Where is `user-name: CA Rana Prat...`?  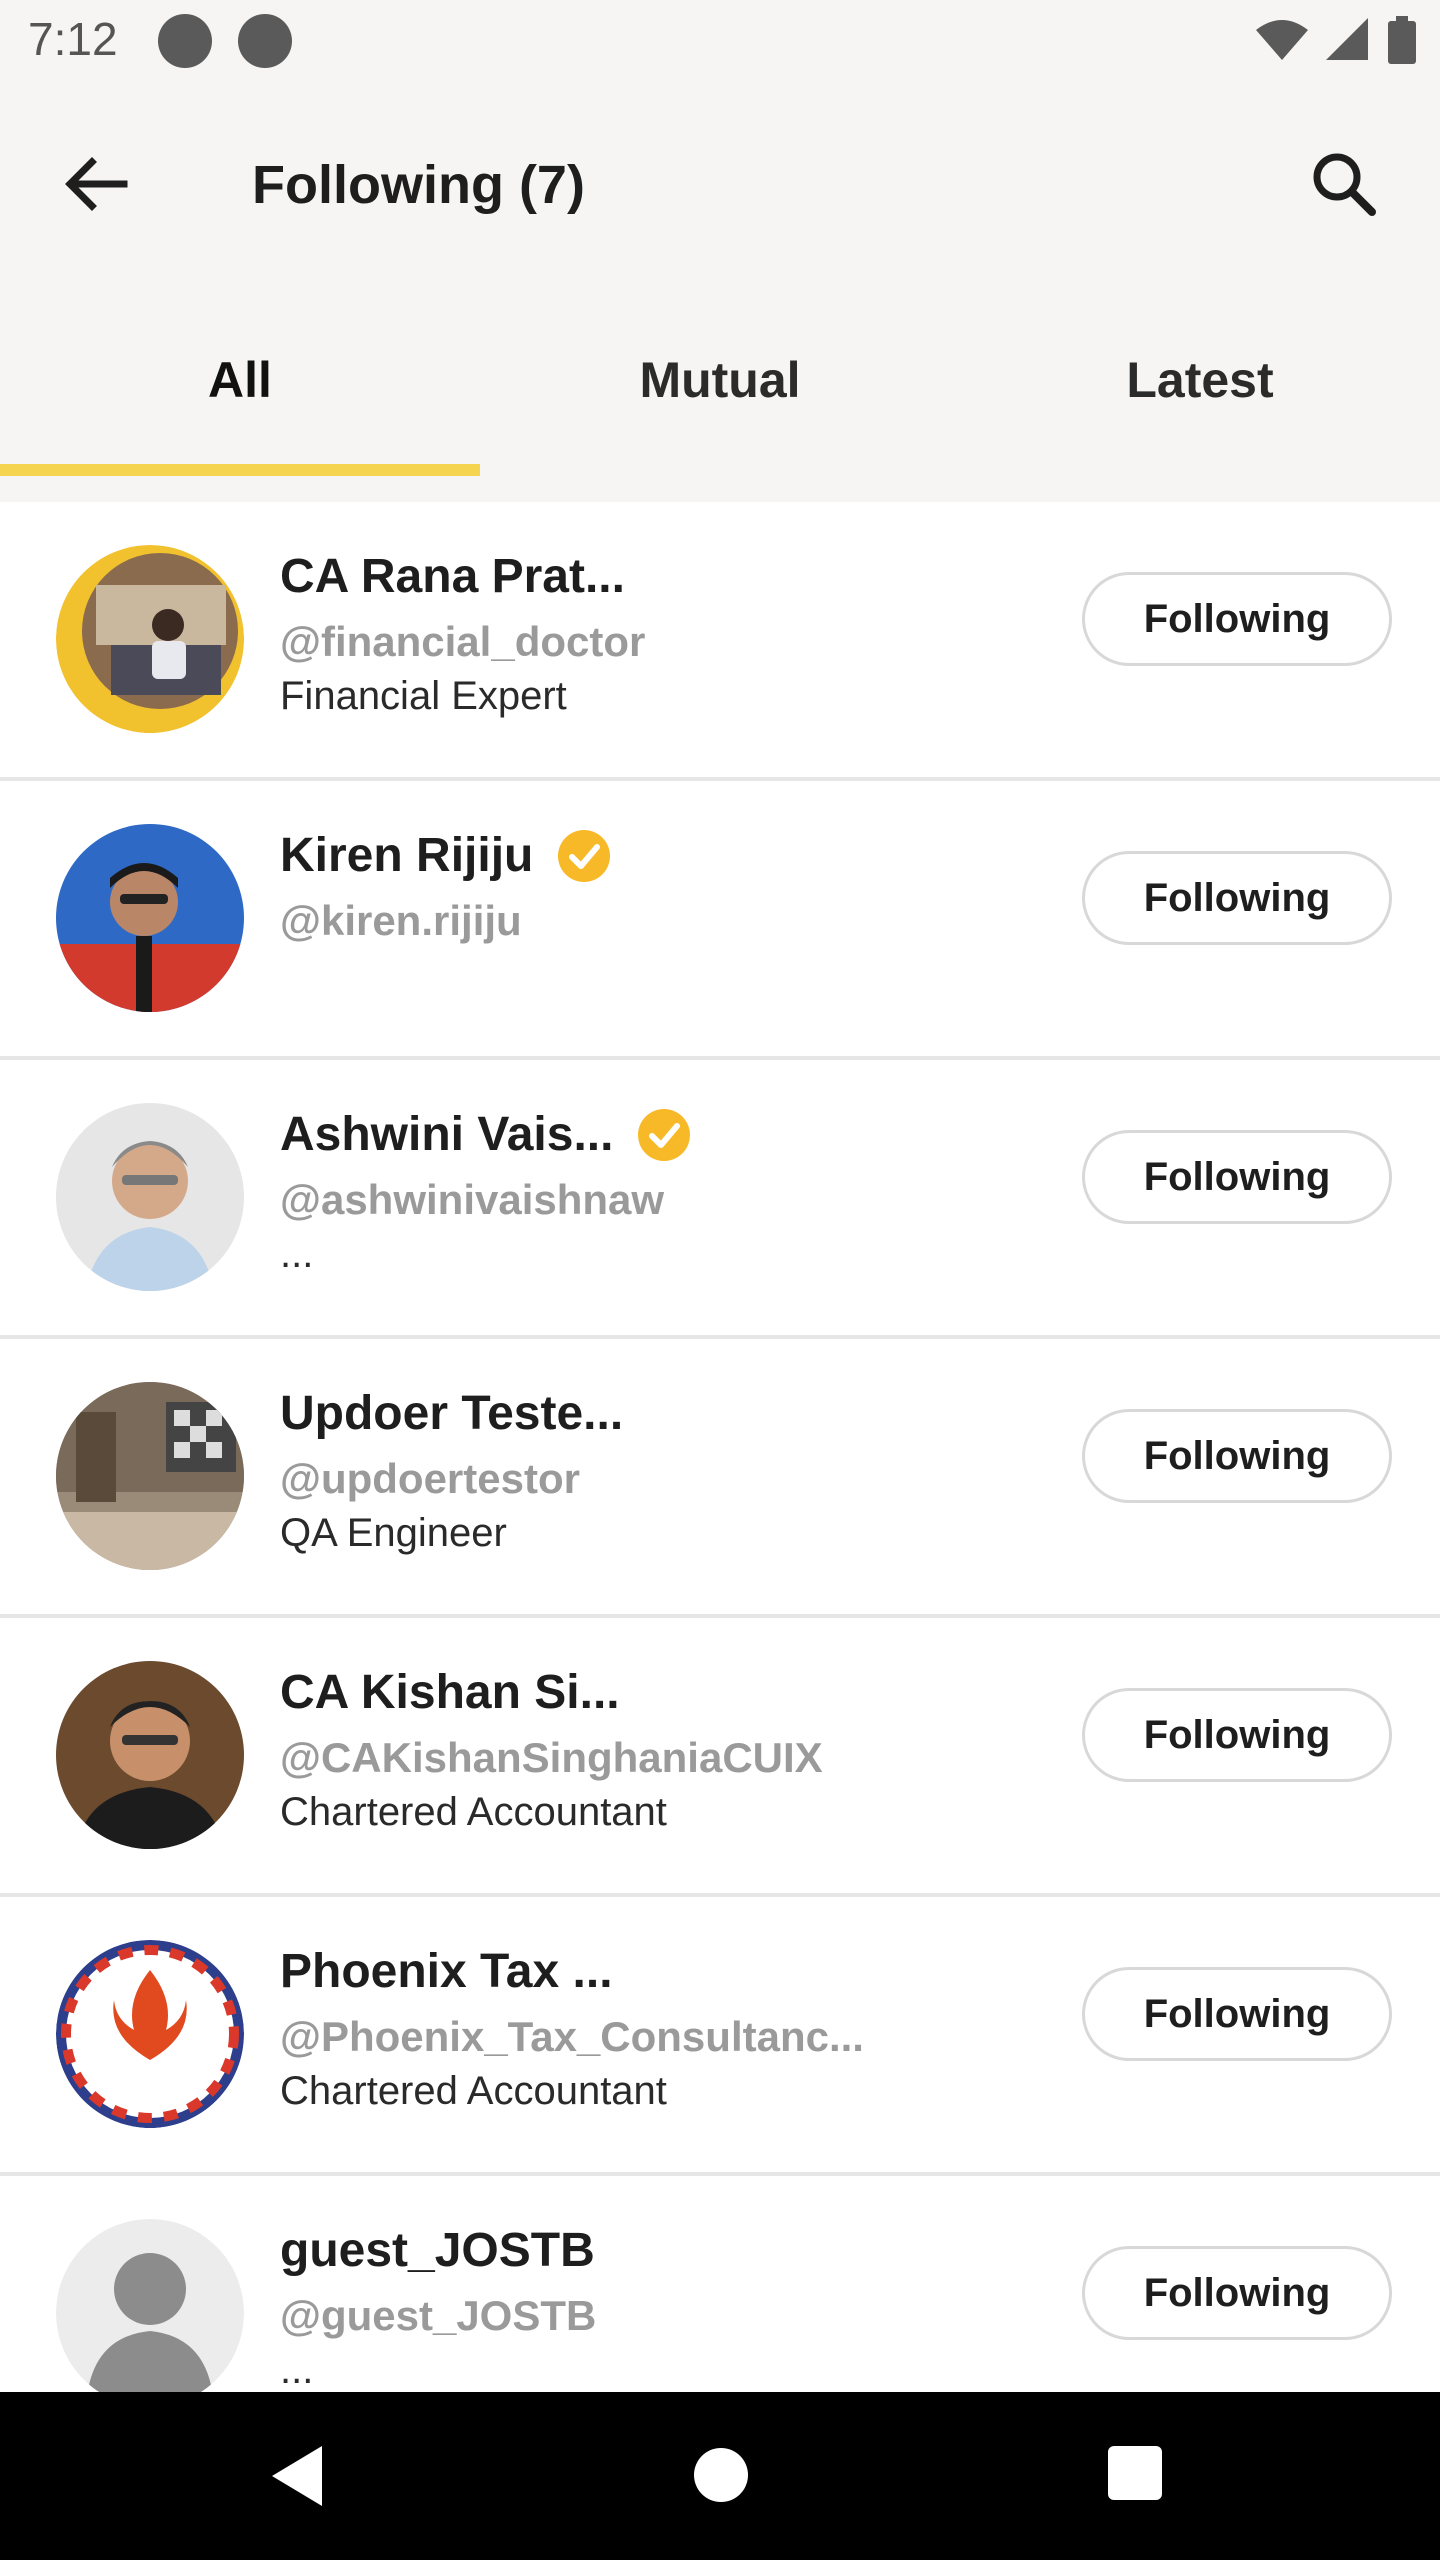
user-name: CA Rana Prat... is located at coordinates (452, 576).